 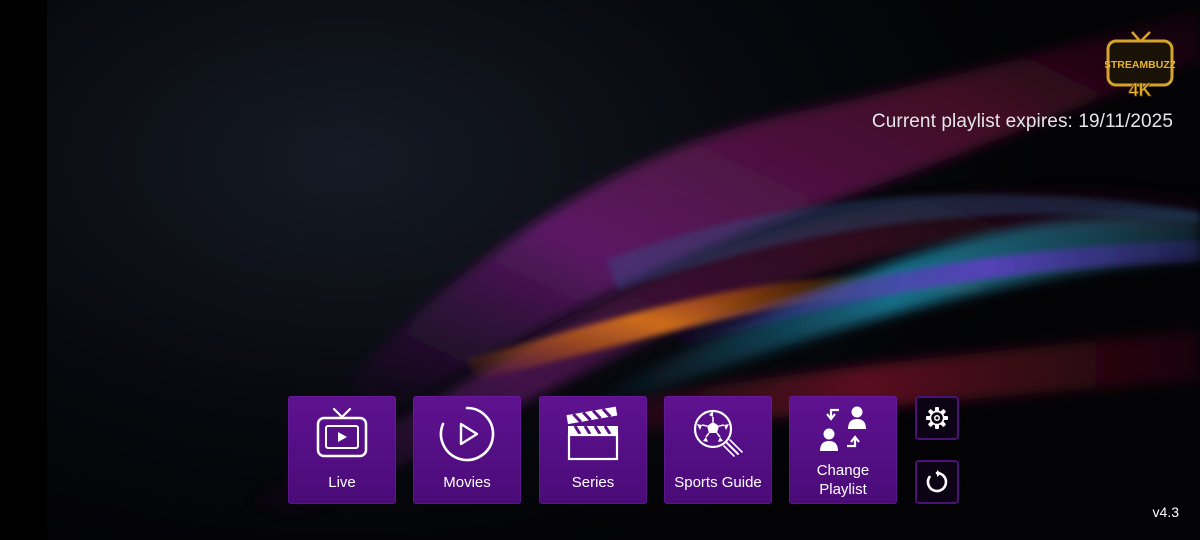 I want to click on movies-label: Movies, so click(x=467, y=482).